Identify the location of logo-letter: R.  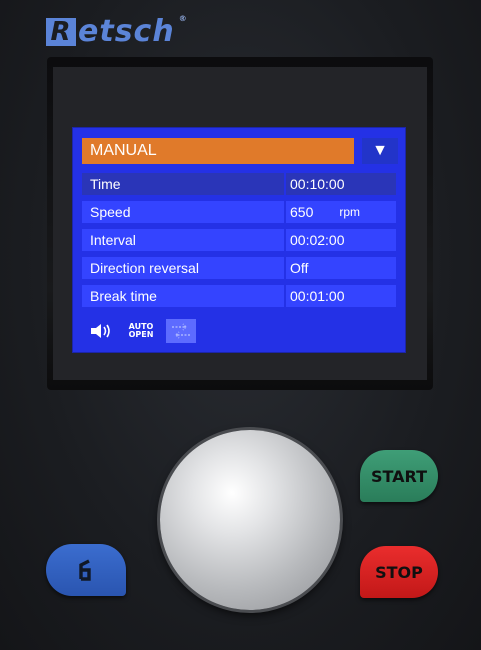
(61, 32).